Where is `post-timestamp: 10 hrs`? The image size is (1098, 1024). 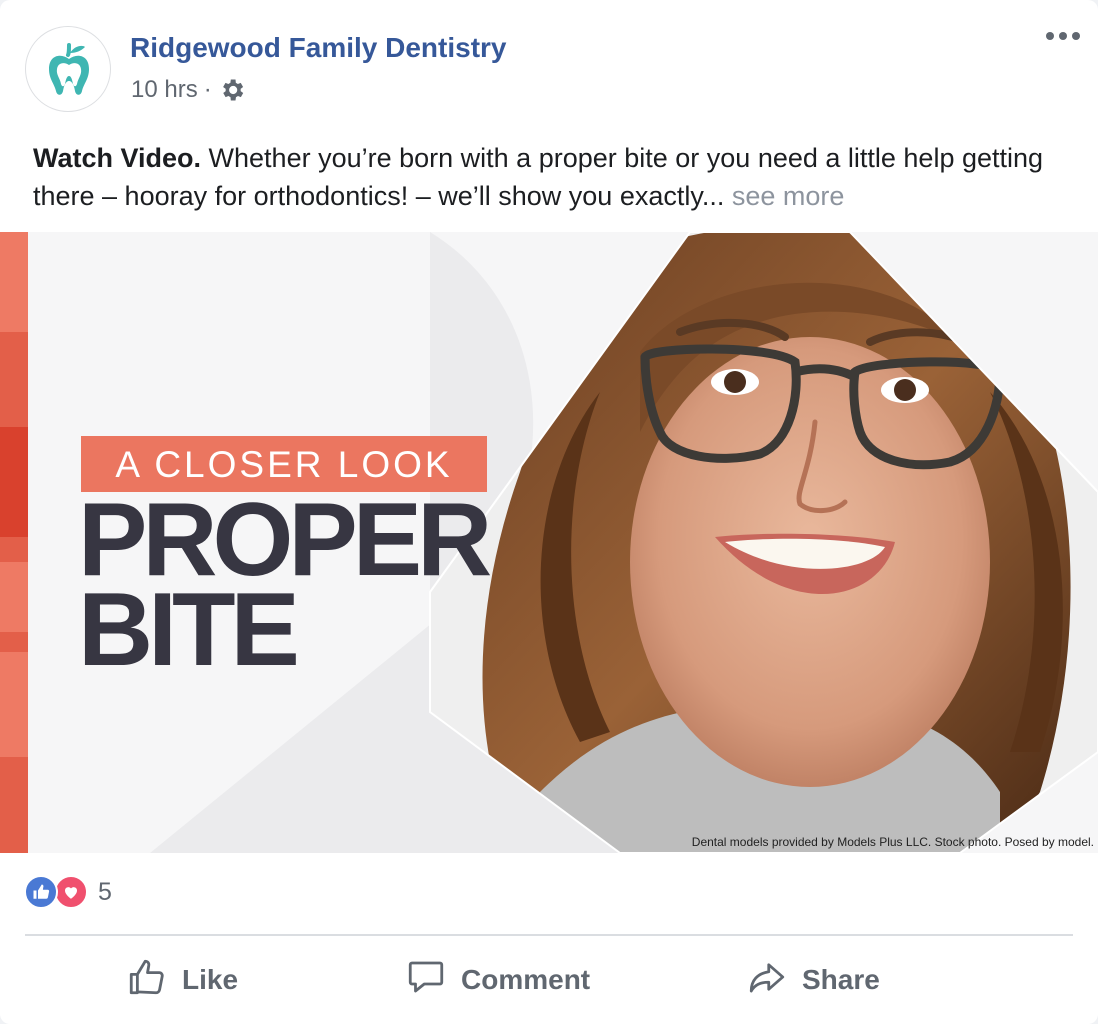 post-timestamp: 10 hrs is located at coordinates (164, 90).